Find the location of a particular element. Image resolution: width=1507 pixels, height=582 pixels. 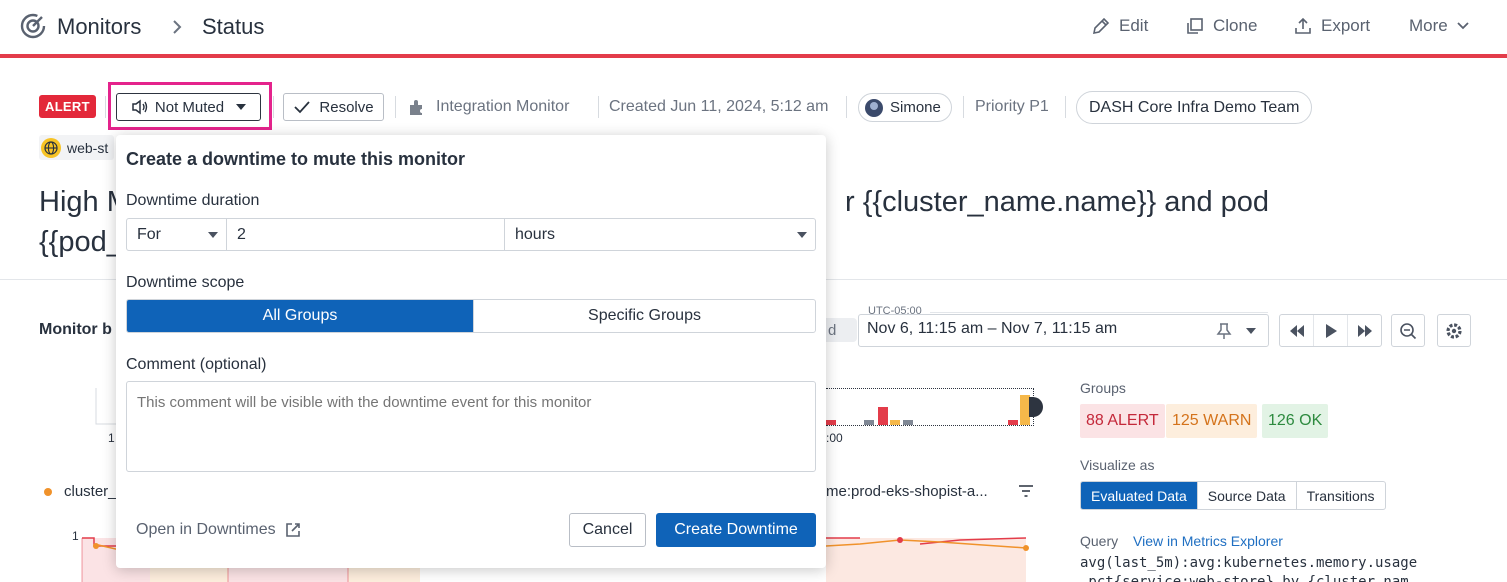

time-preset-pill: d is located at coordinates (841, 330).